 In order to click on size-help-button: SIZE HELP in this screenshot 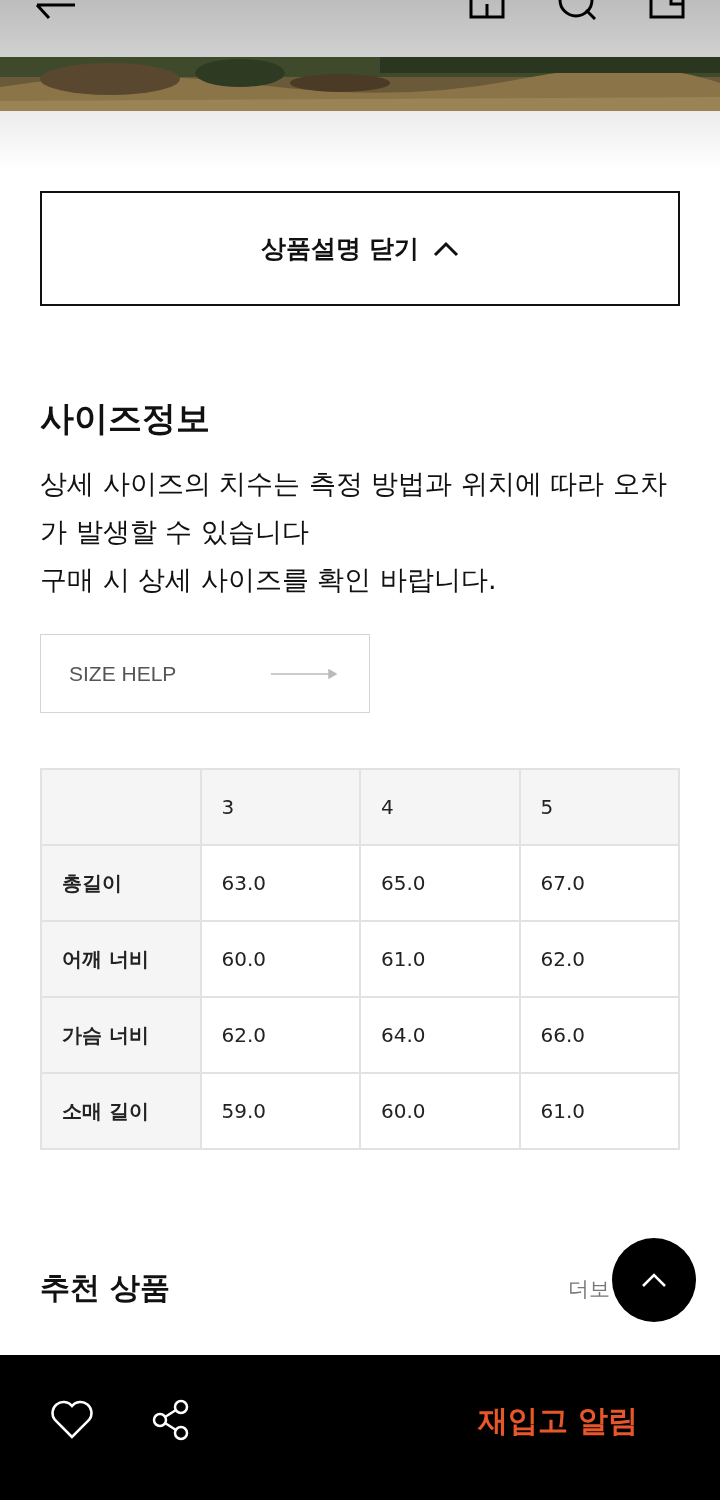, I will do `click(205, 673)`.